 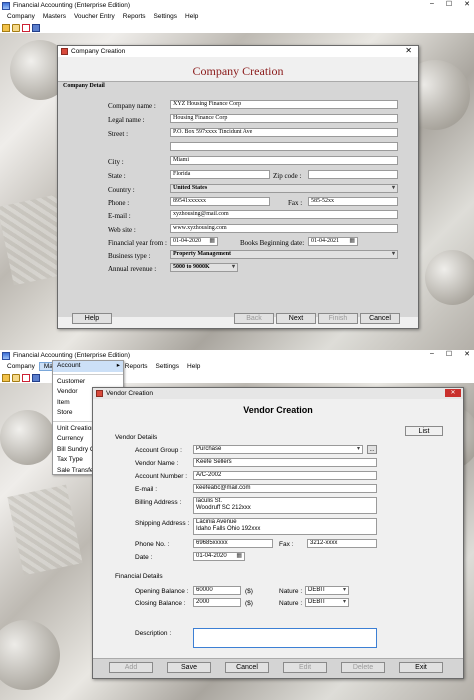 What do you see at coordinates (284, 228) in the screenshot?
I see `website-field: www.xyzhousing.com` at bounding box center [284, 228].